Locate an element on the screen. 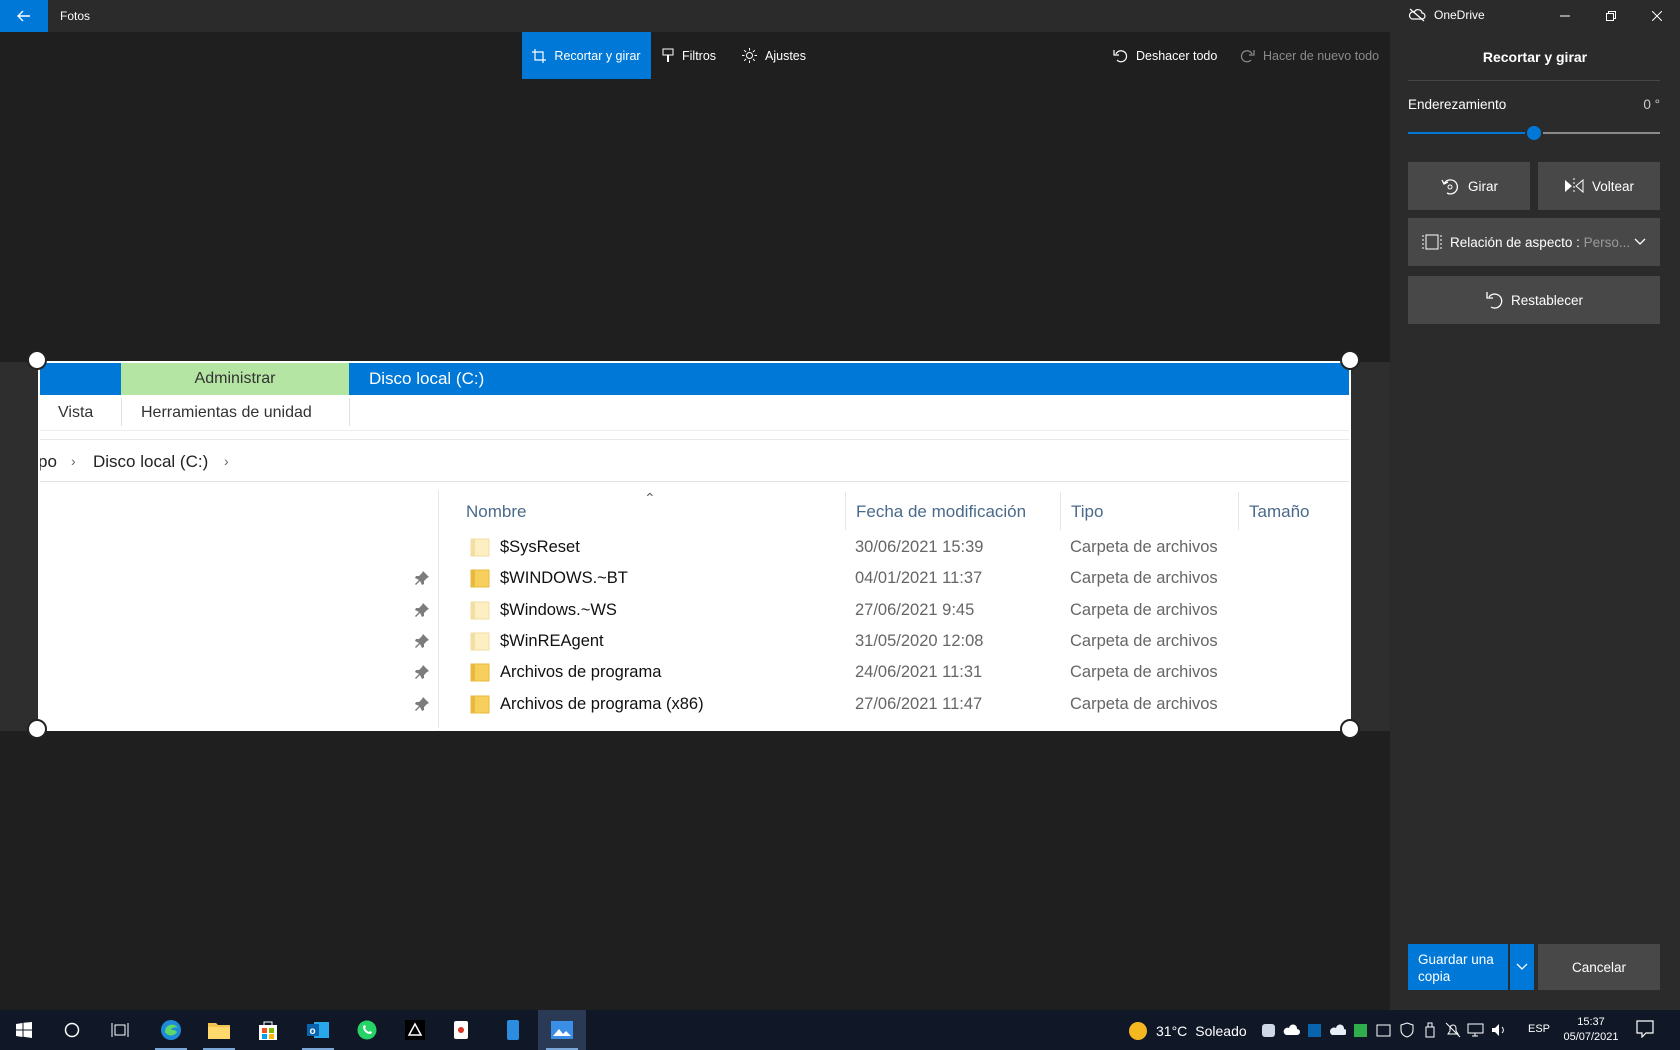 This screenshot has width=1680, height=1050. volume-icon is located at coordinates (1498, 1030).